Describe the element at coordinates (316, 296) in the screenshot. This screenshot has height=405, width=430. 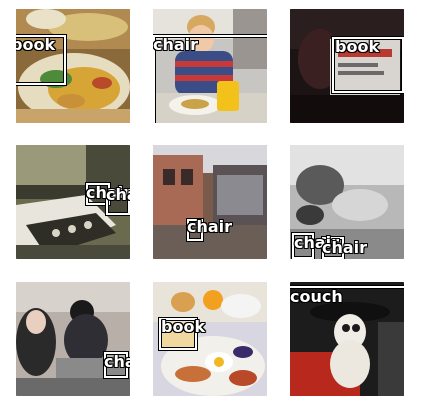
I see `bbox-label: couch` at that location.